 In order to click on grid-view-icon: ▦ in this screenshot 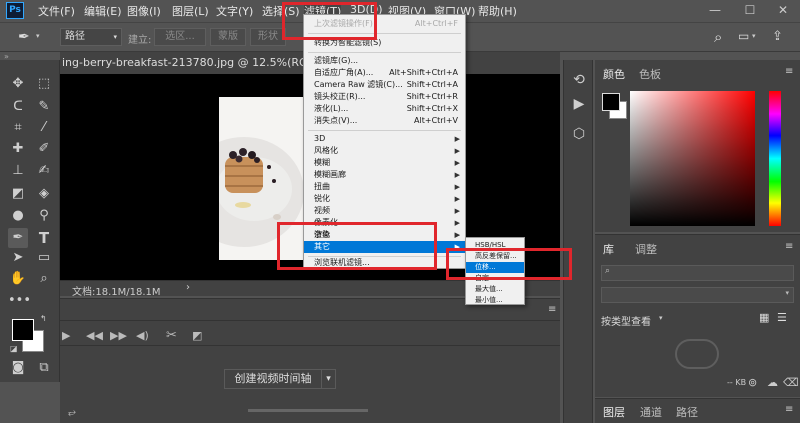, I will do `click(764, 317)`.